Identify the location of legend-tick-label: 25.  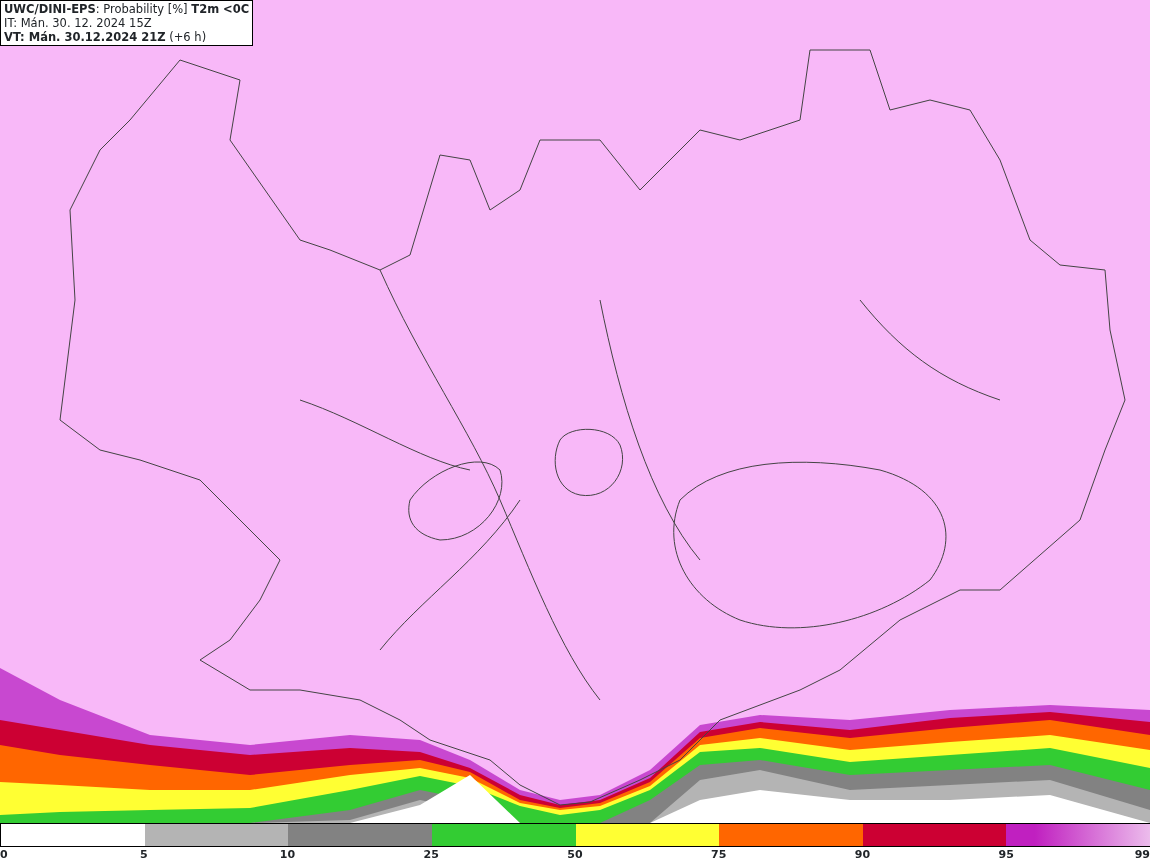
(431, 854).